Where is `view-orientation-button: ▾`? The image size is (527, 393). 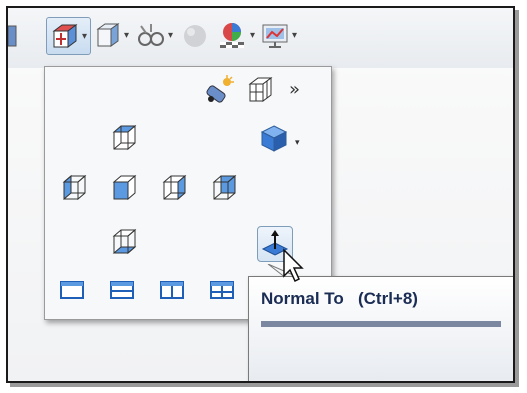
view-orientation-button: ▾ is located at coordinates (69, 36).